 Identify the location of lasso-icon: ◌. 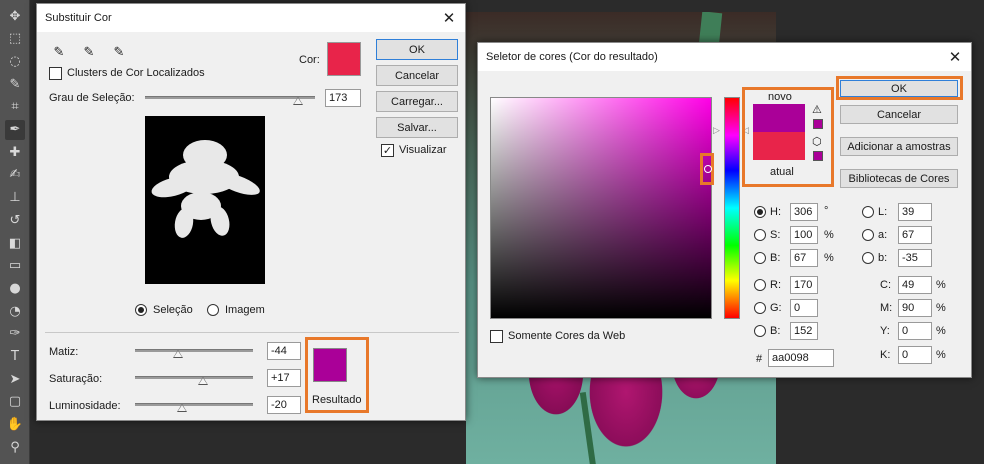
(15, 61).